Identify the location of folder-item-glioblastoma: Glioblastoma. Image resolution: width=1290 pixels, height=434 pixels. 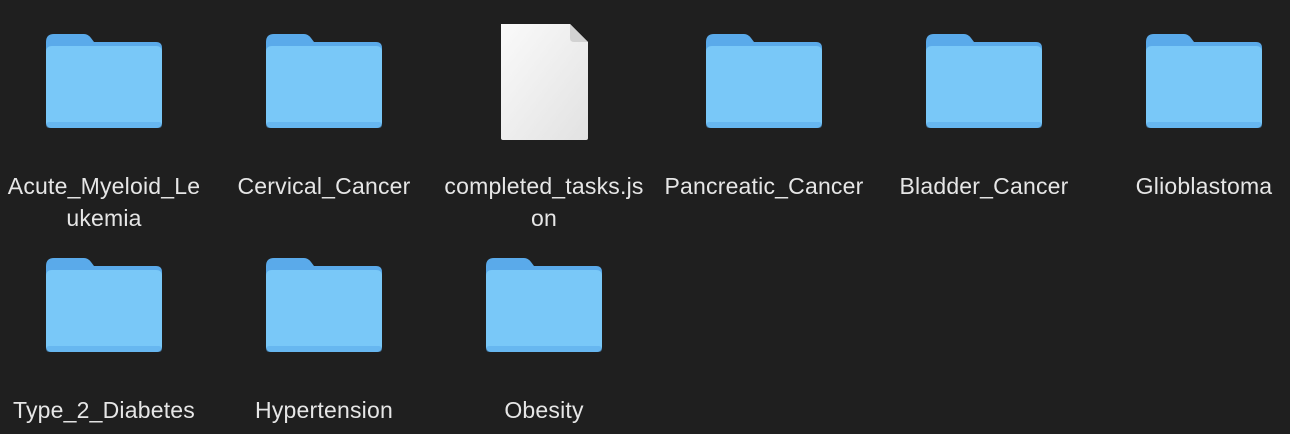
(1192, 112).